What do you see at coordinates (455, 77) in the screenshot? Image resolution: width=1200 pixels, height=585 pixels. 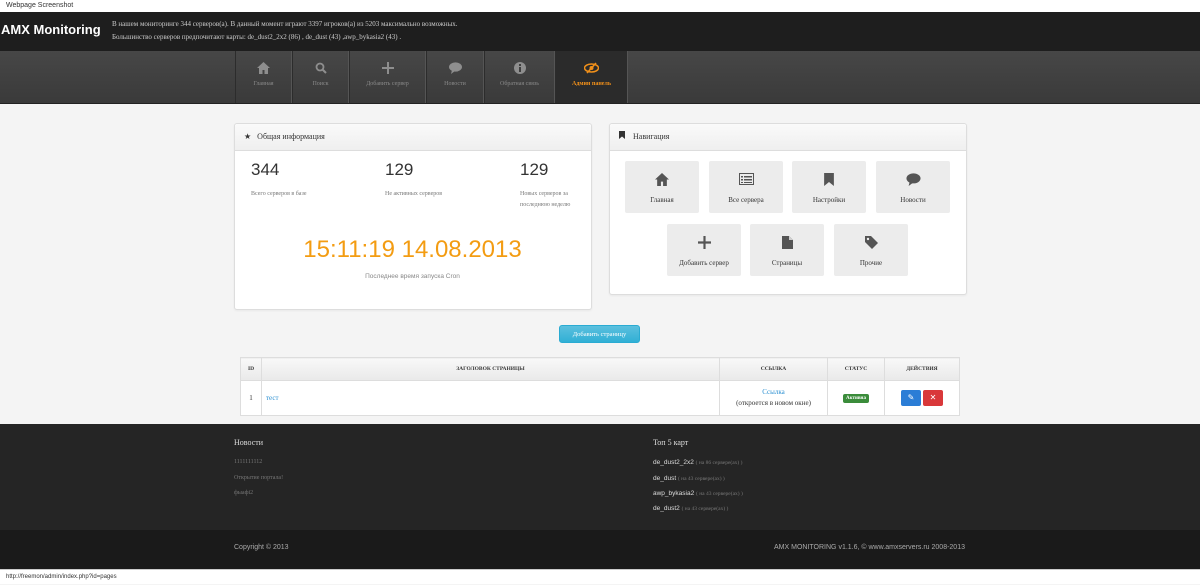 I see `nav-news: Новости` at bounding box center [455, 77].